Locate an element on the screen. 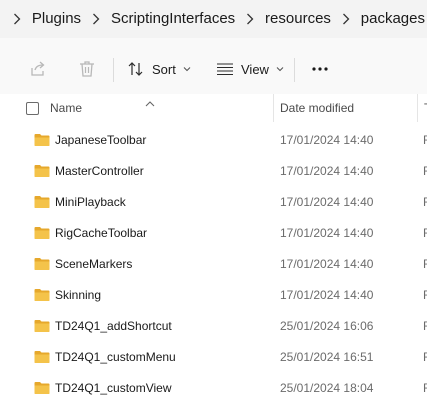 This screenshot has height=414, width=427. sort-ascending-icon is located at coordinates (150, 103).